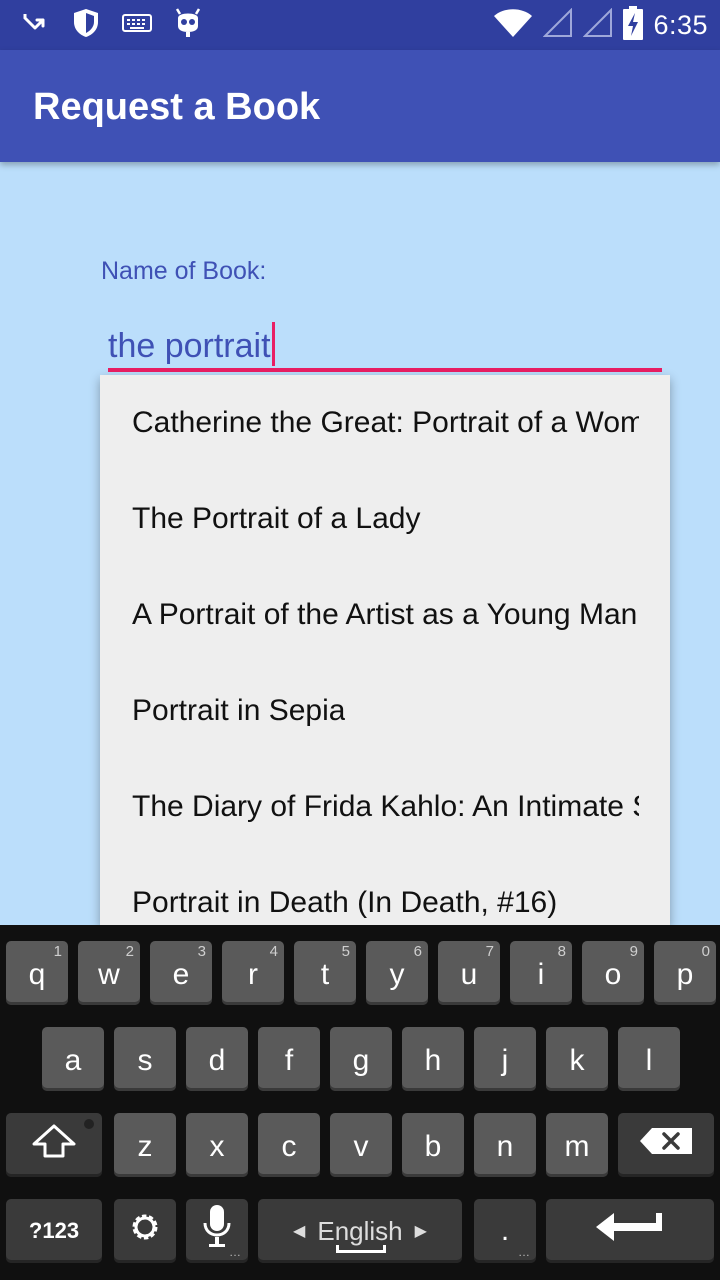 This screenshot has width=720, height=1280. What do you see at coordinates (145, 1231) in the screenshot?
I see `settings-key` at bounding box center [145, 1231].